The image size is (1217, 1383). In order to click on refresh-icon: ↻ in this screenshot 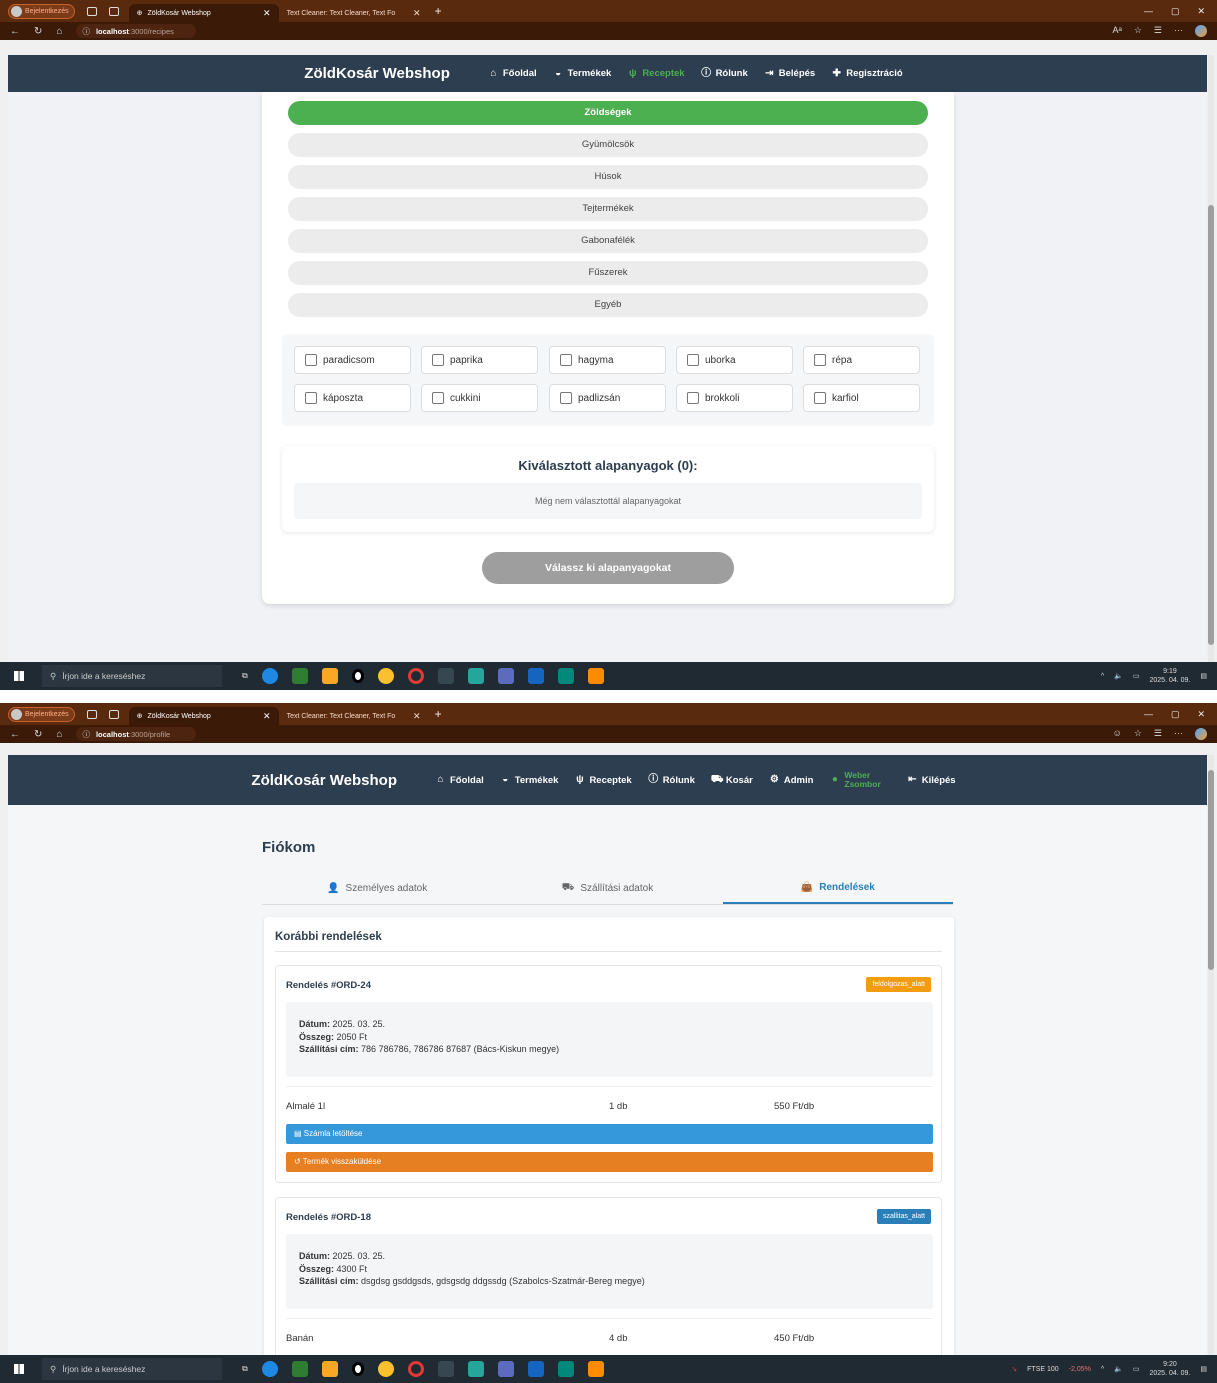, I will do `click(38, 31)`.